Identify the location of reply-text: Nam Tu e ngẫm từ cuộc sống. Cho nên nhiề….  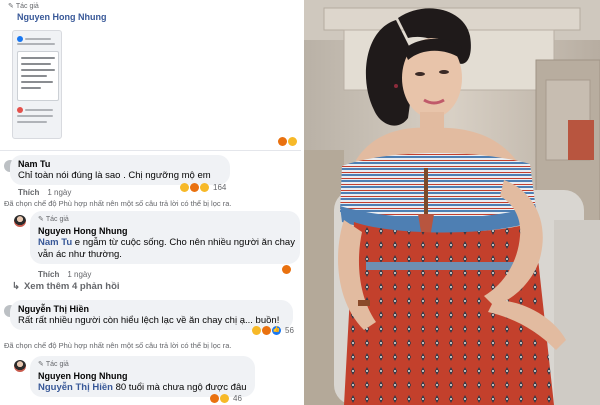
(166, 242).